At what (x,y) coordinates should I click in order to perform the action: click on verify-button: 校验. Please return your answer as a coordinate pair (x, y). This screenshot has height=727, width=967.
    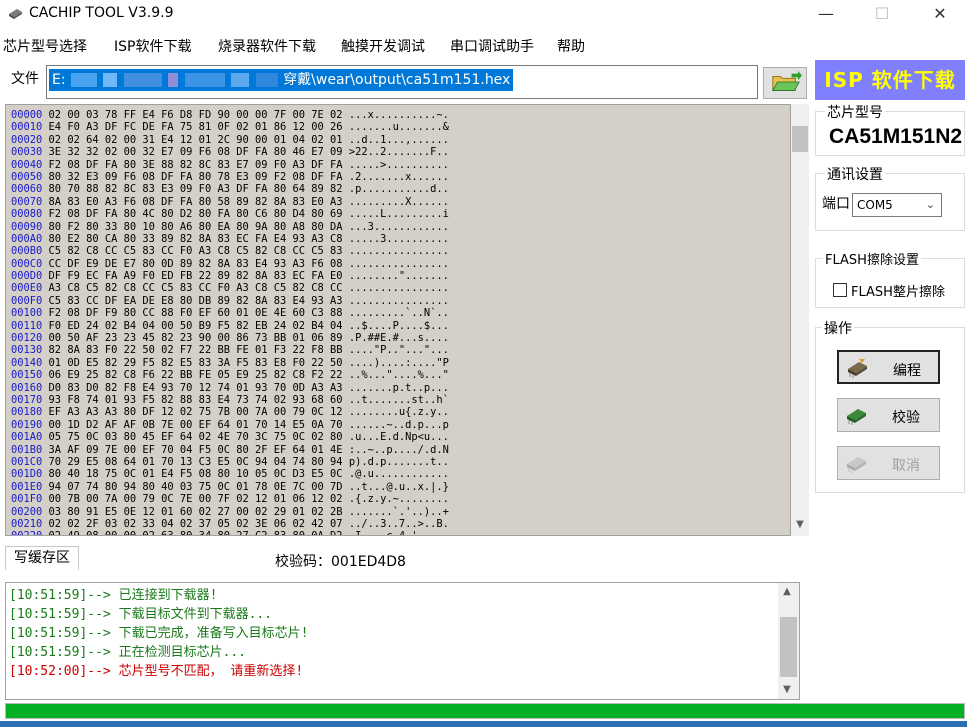
    Looking at the image, I should click on (888, 415).